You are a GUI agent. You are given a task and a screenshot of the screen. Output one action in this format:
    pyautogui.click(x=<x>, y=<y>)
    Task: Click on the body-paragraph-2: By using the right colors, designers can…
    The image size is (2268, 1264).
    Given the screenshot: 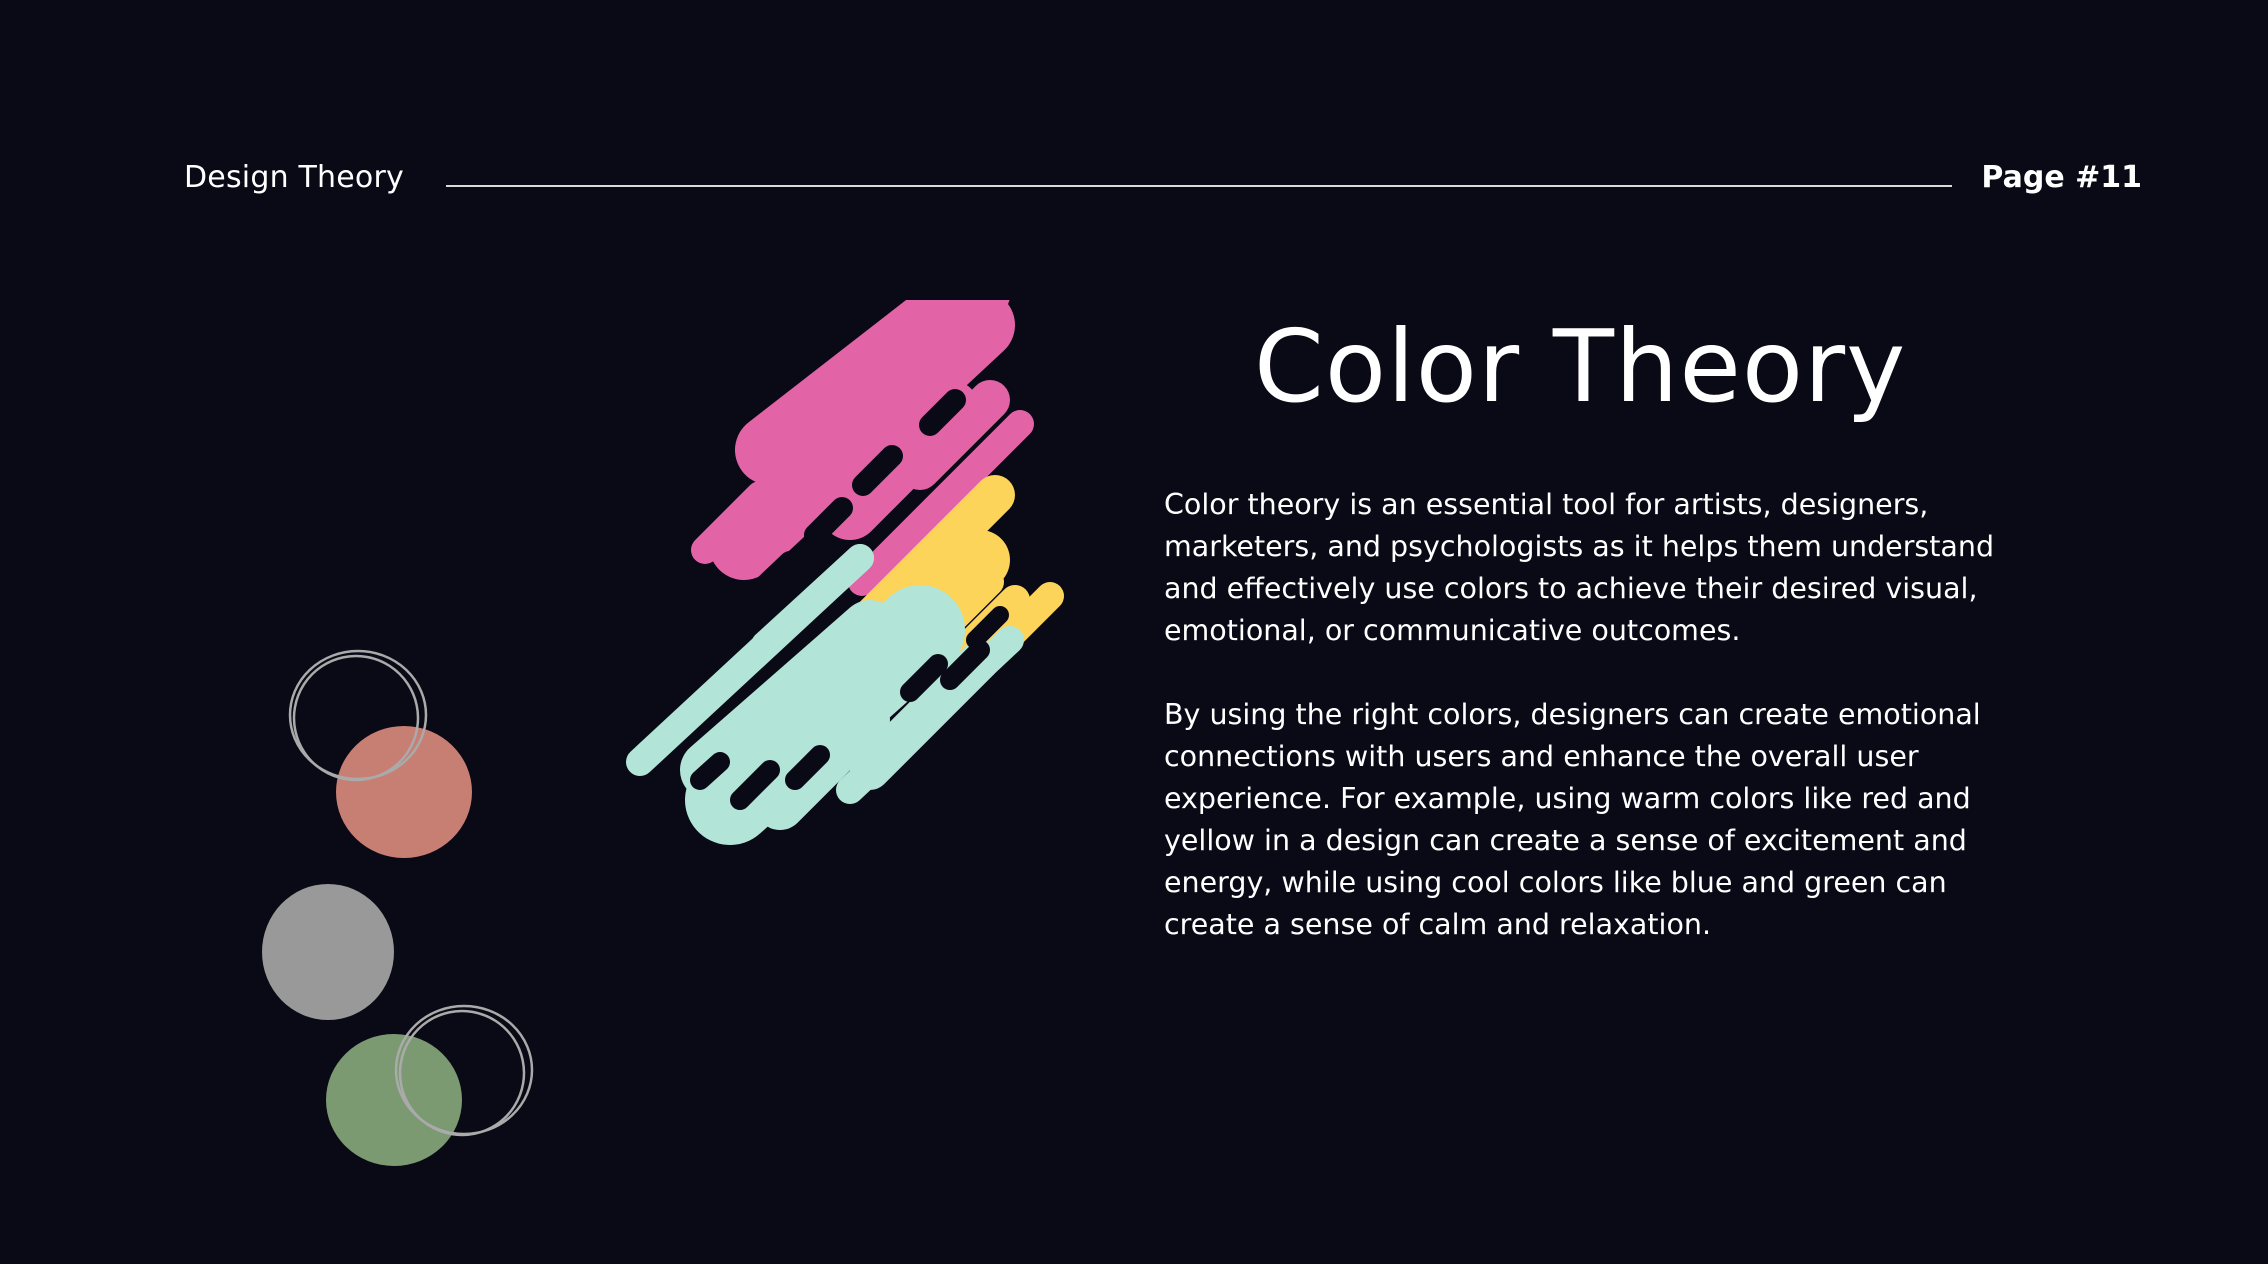 What is the action you would take?
    pyautogui.click(x=1572, y=819)
    